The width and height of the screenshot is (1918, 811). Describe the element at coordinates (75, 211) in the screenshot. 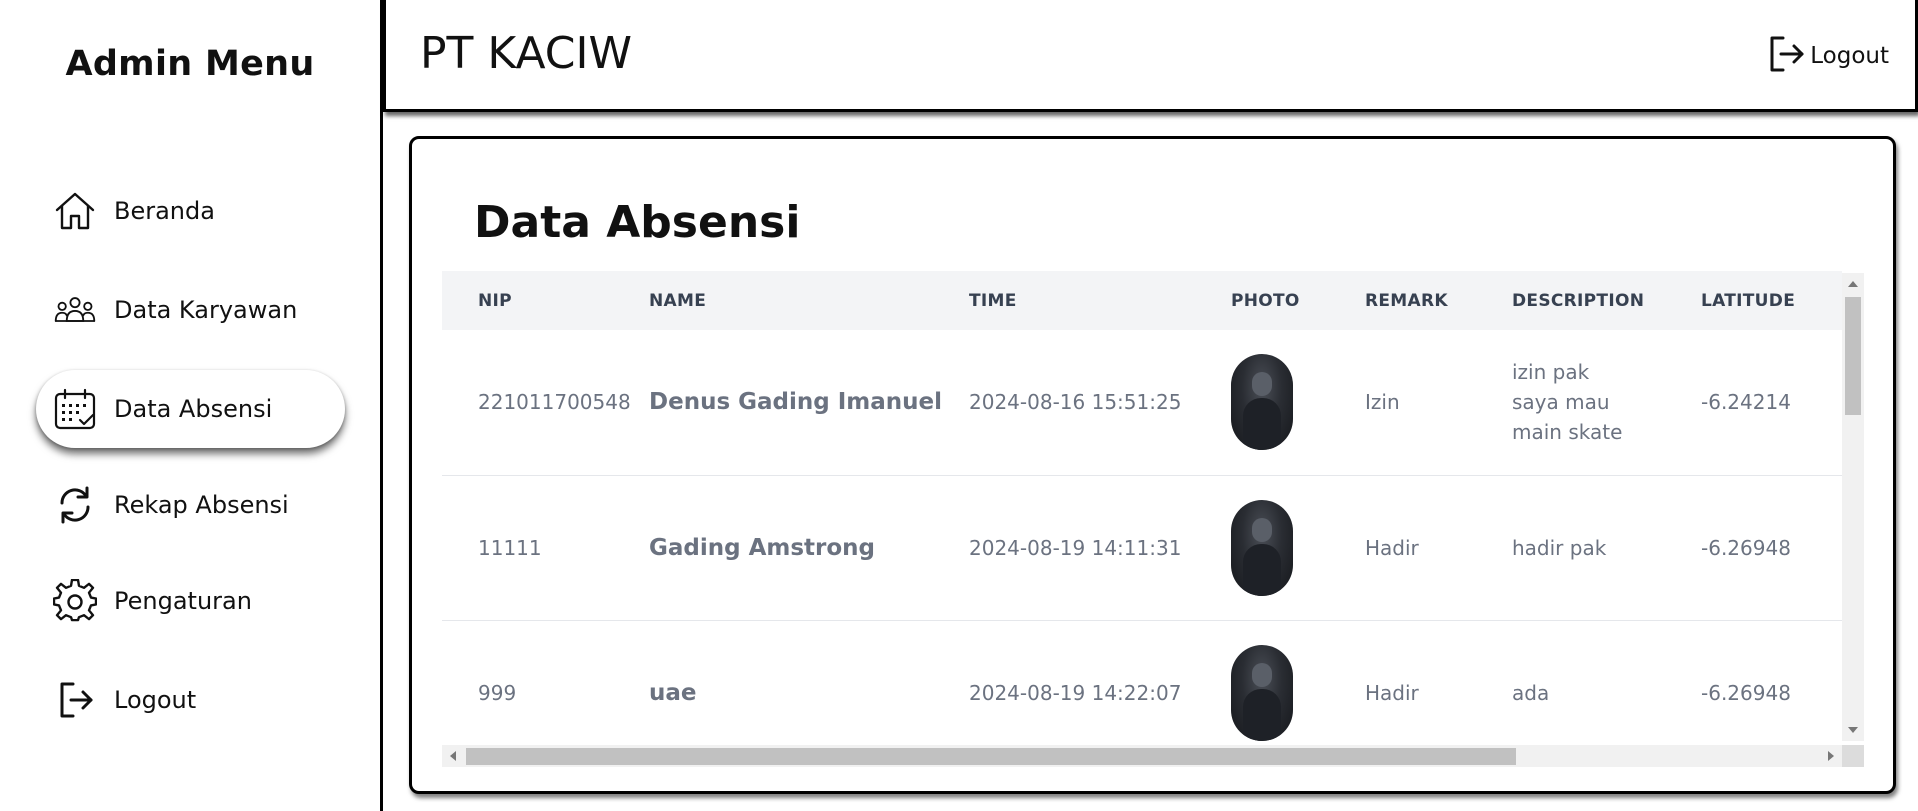

I see `home-icon` at that location.